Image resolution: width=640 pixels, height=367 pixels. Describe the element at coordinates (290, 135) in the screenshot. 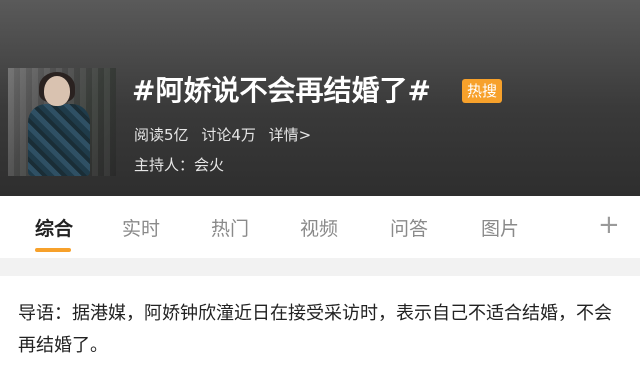

I see `details-link: 详情>` at that location.